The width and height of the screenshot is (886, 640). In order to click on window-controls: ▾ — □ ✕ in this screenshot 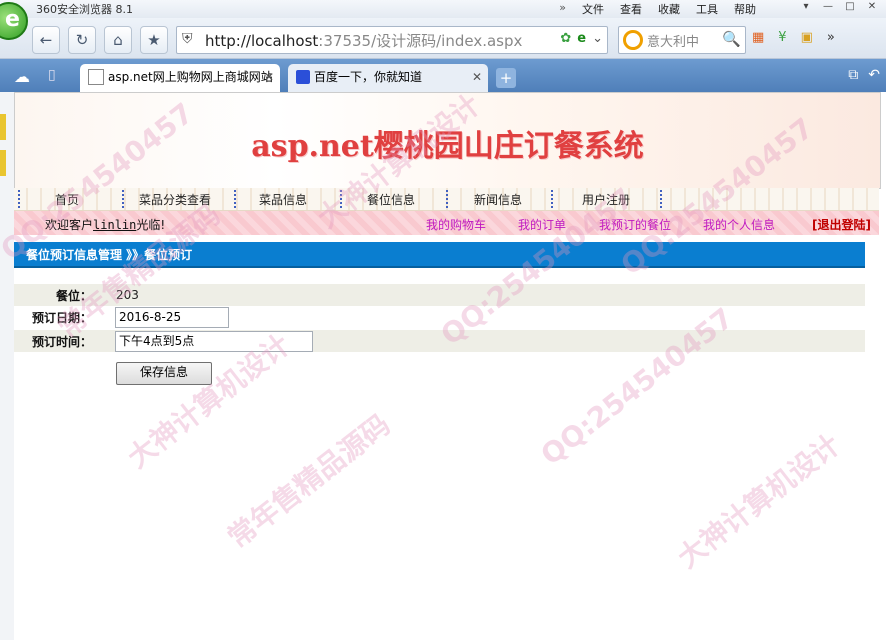, I will do `click(839, 7)`.